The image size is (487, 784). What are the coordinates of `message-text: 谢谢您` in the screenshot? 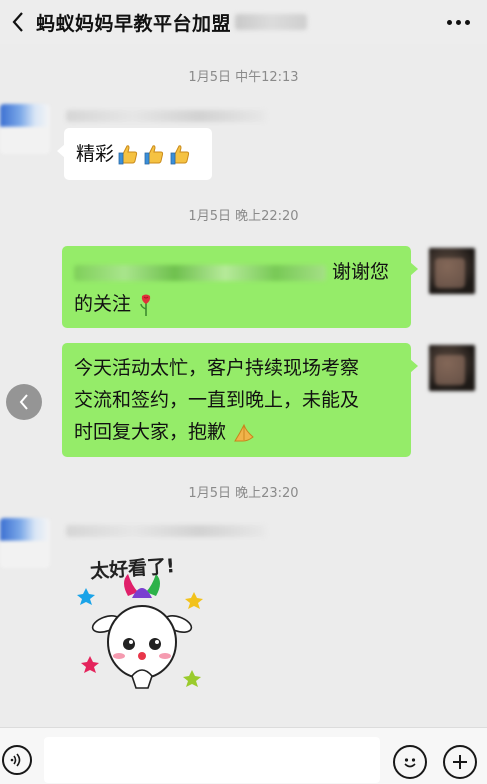 It's located at (361, 272).